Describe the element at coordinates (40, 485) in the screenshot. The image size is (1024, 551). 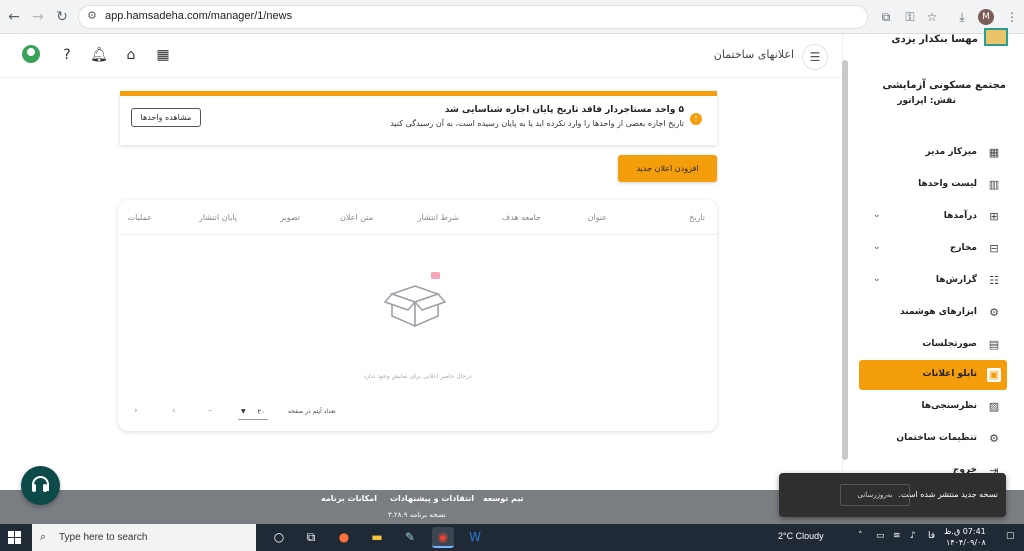
I see `support-headset-icon` at that location.